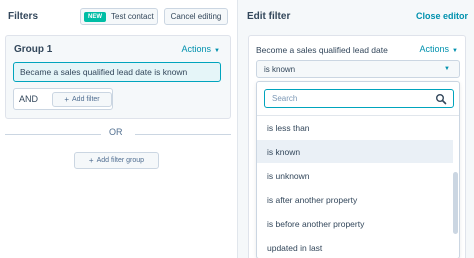  Describe the element at coordinates (322, 50) in the screenshot. I see `property-label: Become a sales qualified lead date` at that location.